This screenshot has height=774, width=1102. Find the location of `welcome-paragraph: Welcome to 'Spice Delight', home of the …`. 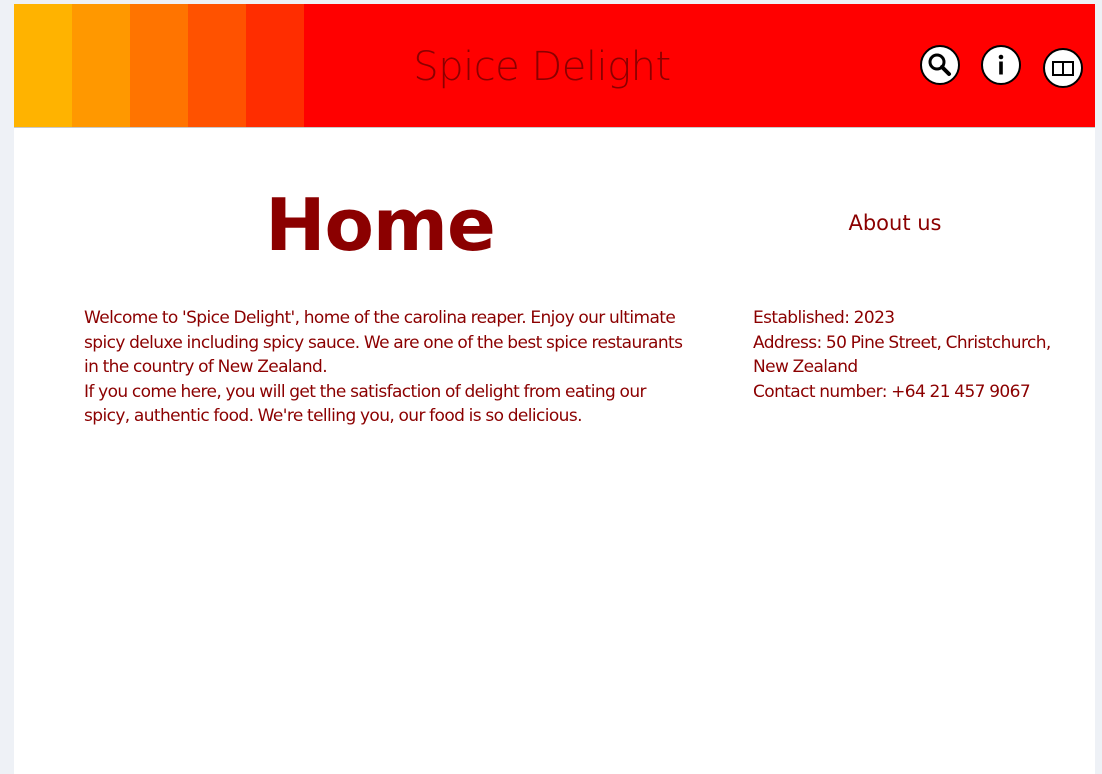

welcome-paragraph: Welcome to 'Spice Delight', home of the … is located at coordinates (383, 342).